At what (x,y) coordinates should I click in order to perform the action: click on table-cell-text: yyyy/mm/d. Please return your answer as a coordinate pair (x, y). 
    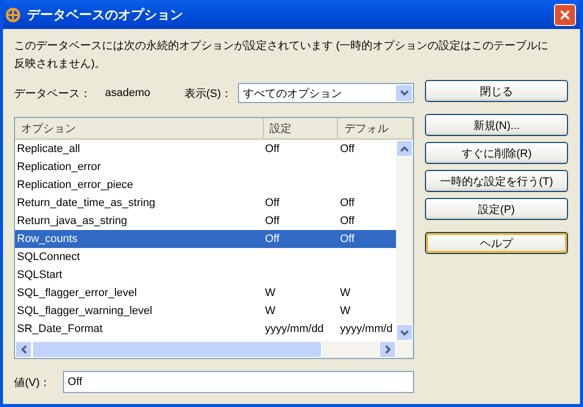
    Looking at the image, I should click on (366, 329).